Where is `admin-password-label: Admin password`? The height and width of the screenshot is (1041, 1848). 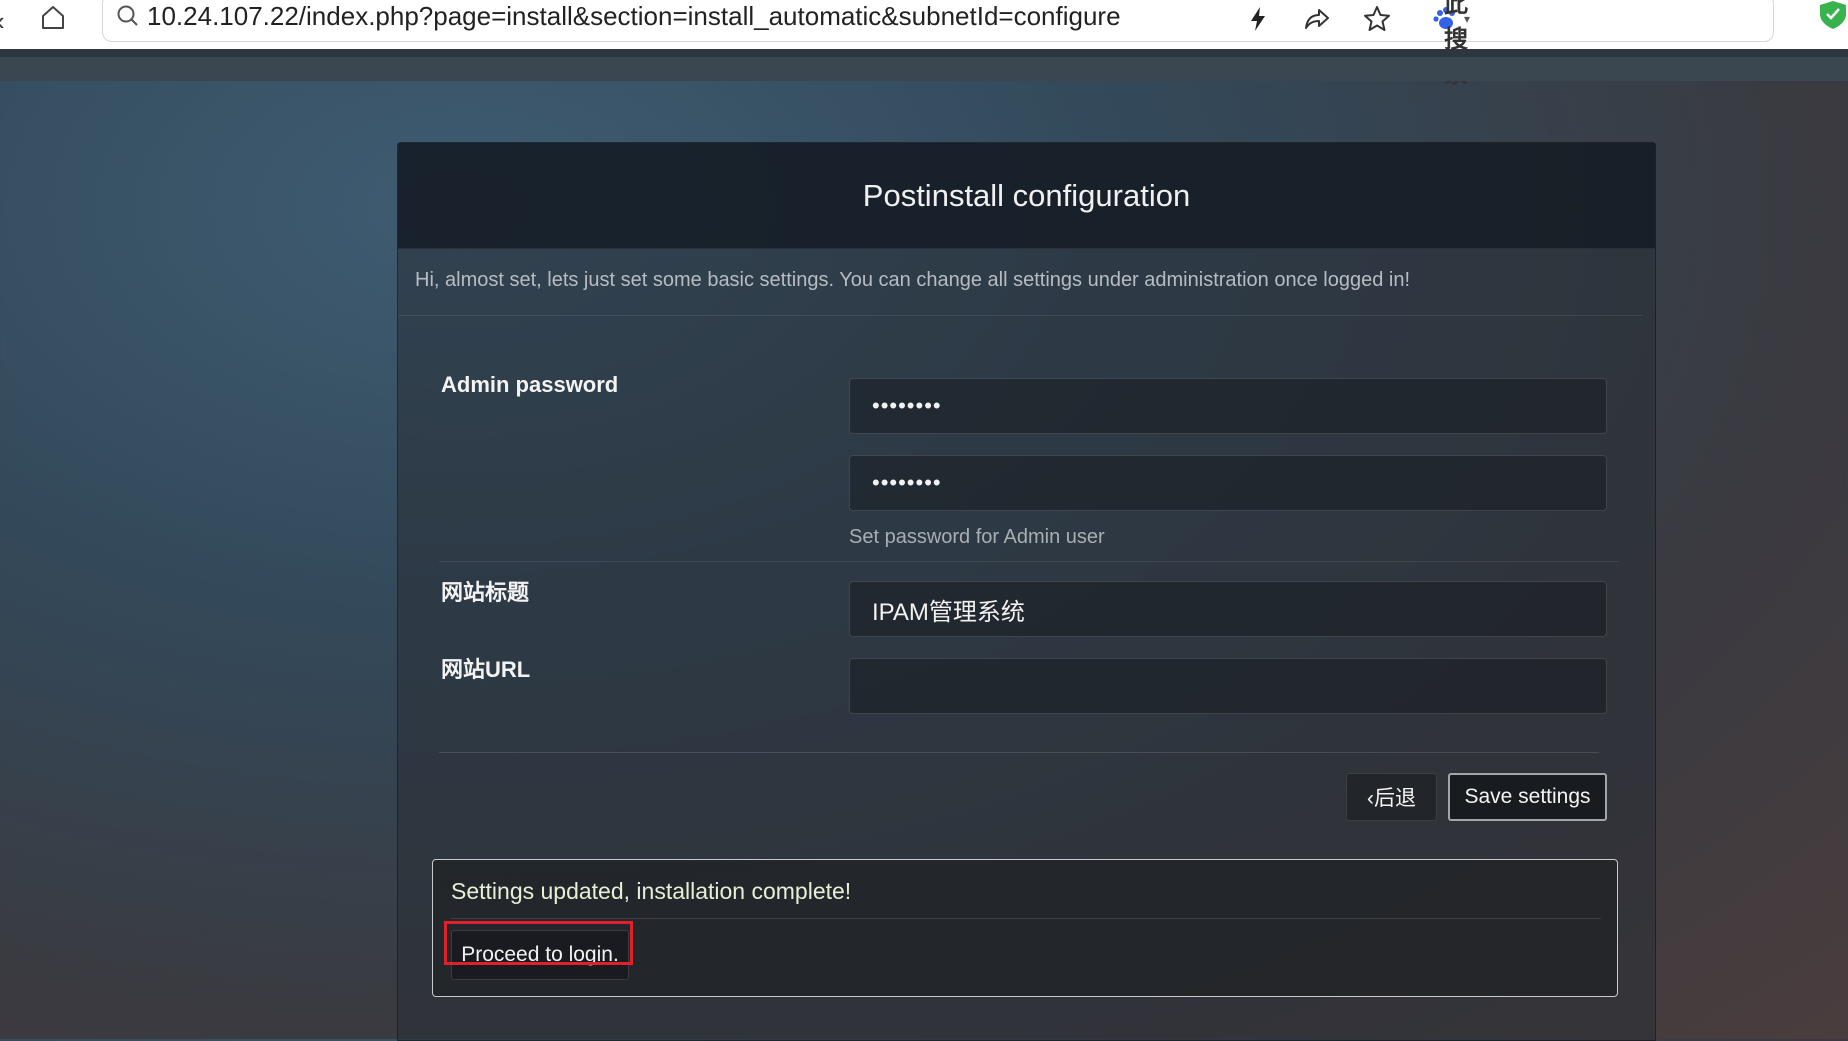 admin-password-label: Admin password is located at coordinates (530, 384).